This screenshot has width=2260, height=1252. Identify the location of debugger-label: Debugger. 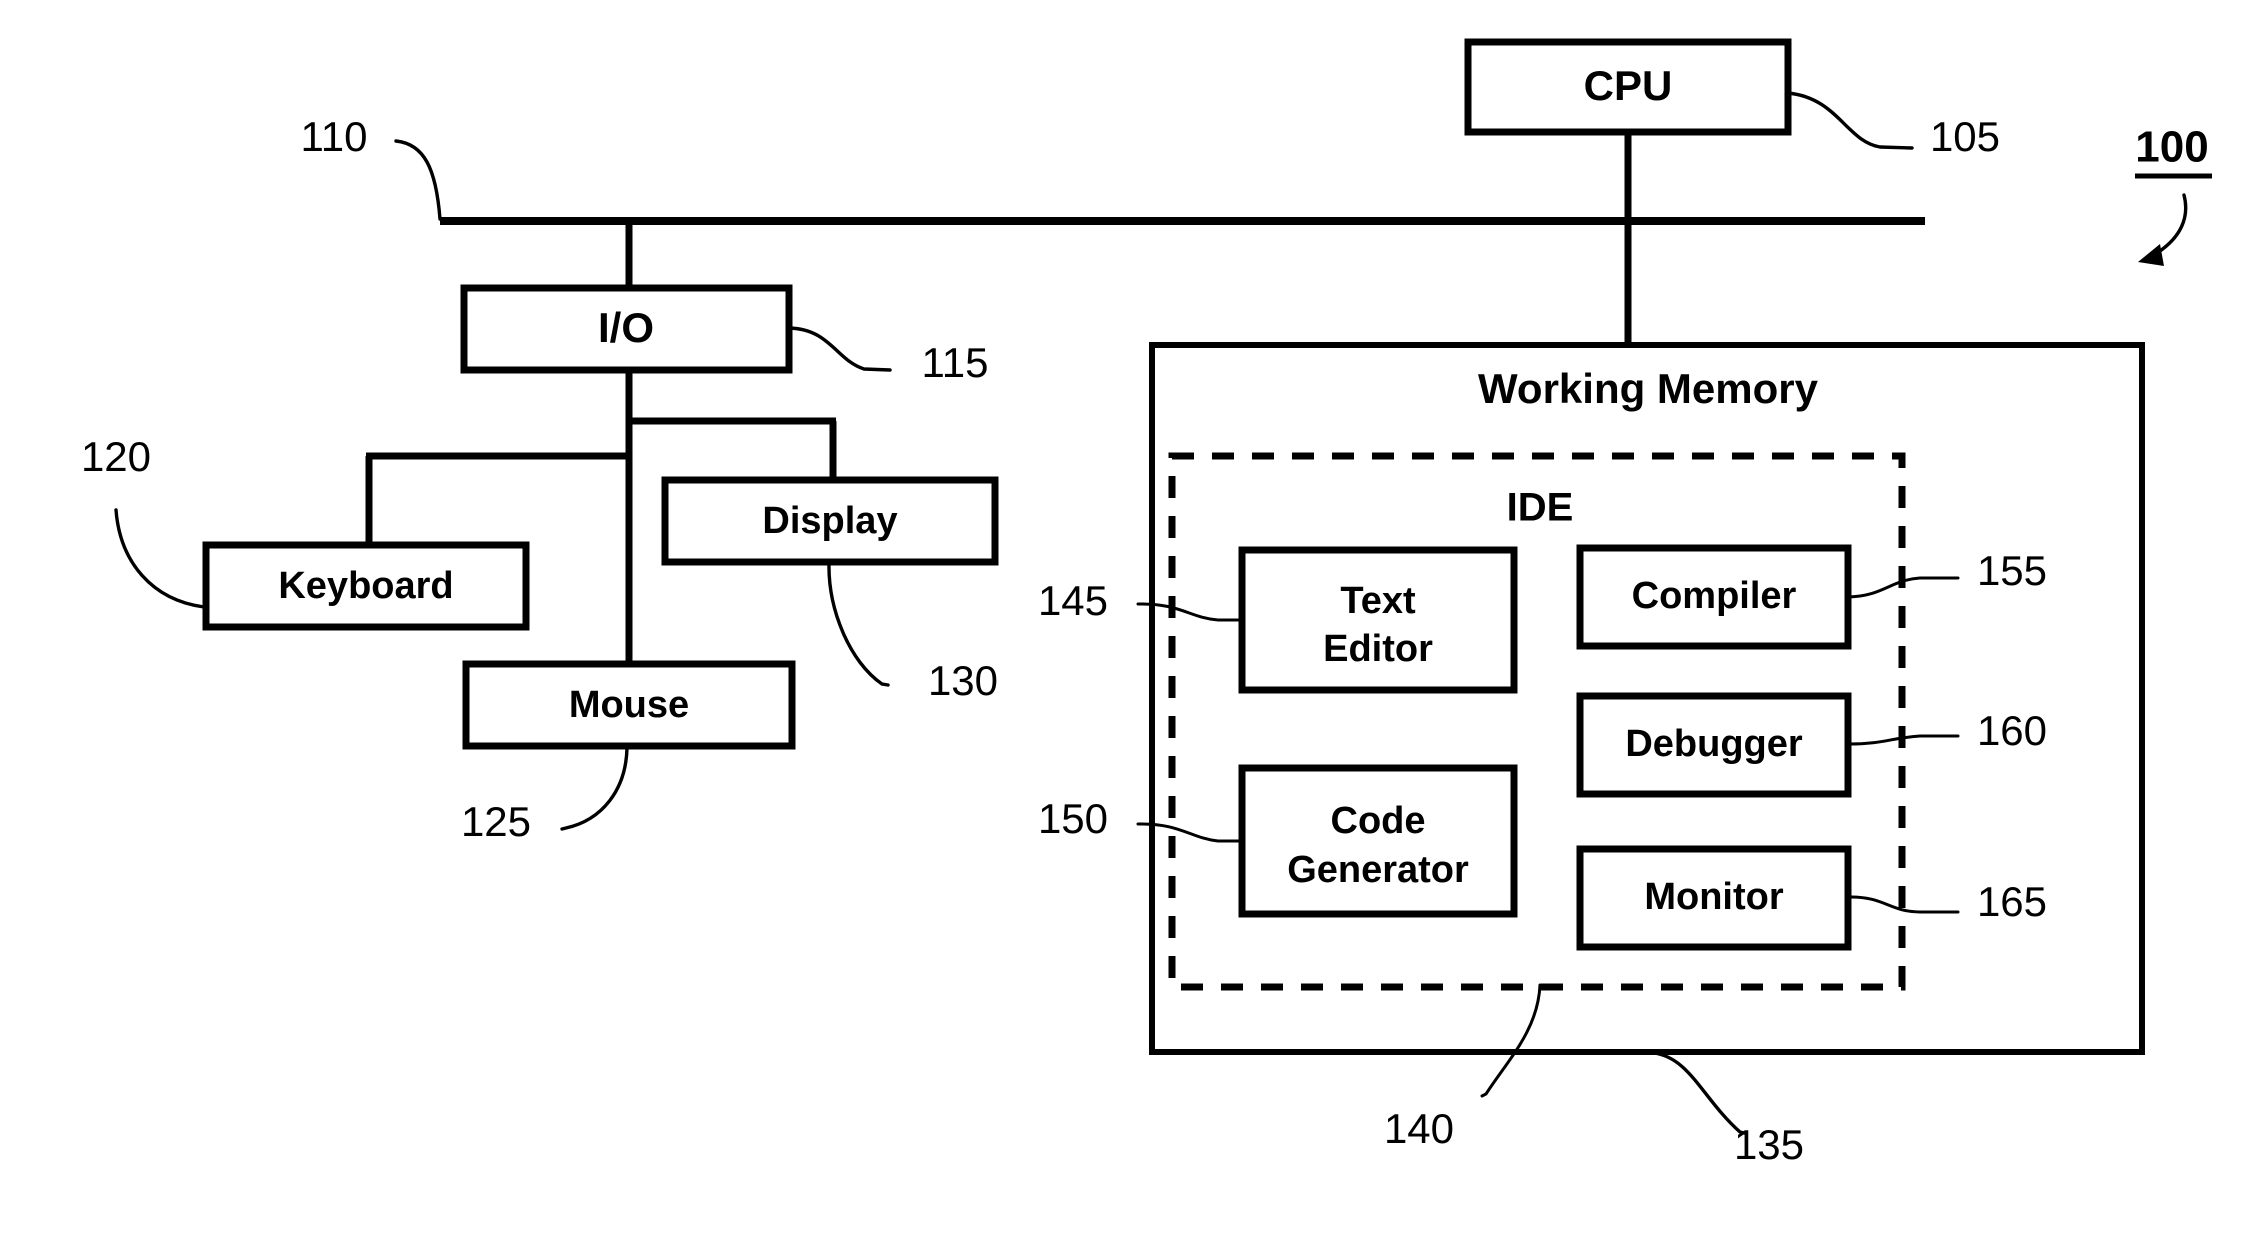
(1714, 744).